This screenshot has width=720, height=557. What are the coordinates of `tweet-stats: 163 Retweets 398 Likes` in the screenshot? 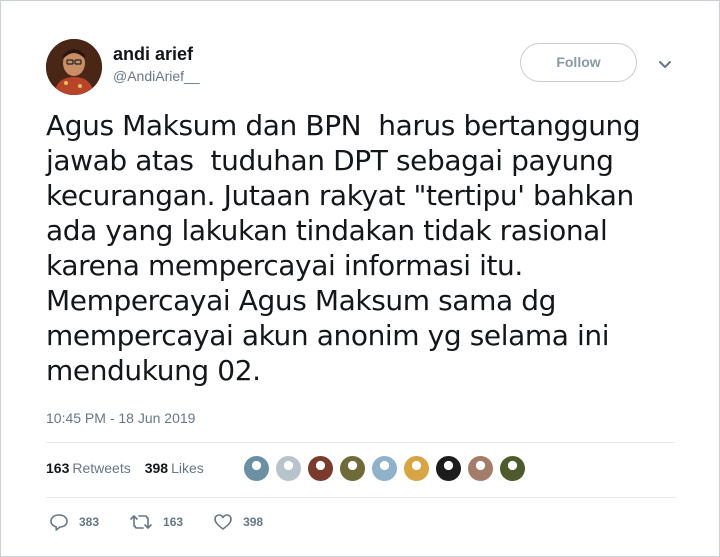 It's located at (125, 468).